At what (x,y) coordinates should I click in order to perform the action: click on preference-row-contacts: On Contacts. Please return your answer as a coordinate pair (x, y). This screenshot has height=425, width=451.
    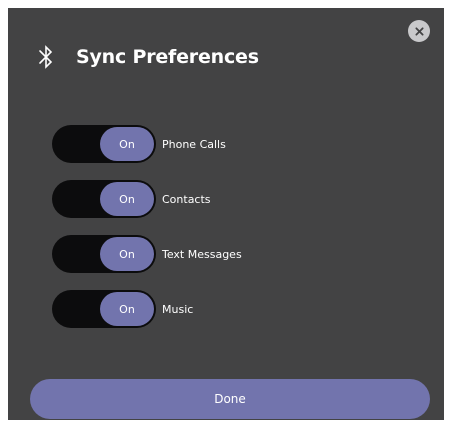
    Looking at the image, I should click on (131, 199).